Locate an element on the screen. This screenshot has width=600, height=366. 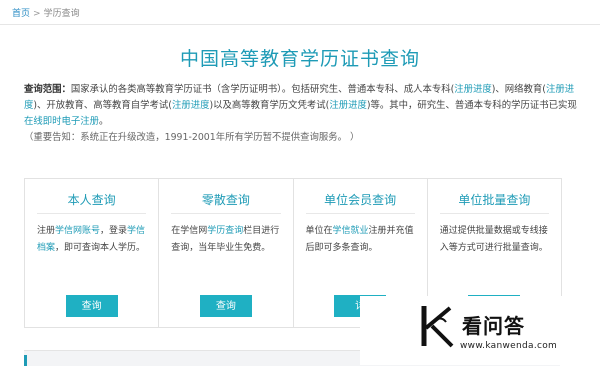
watermark-text: 看问答 is located at coordinates (493, 326).